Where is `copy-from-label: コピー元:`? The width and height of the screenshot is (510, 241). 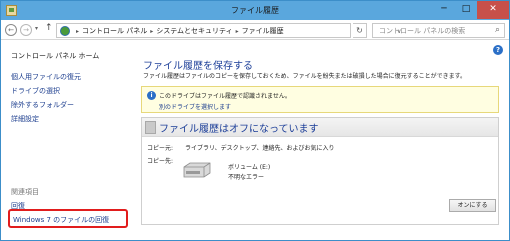 copy-from-label: コピー元: is located at coordinates (160, 148).